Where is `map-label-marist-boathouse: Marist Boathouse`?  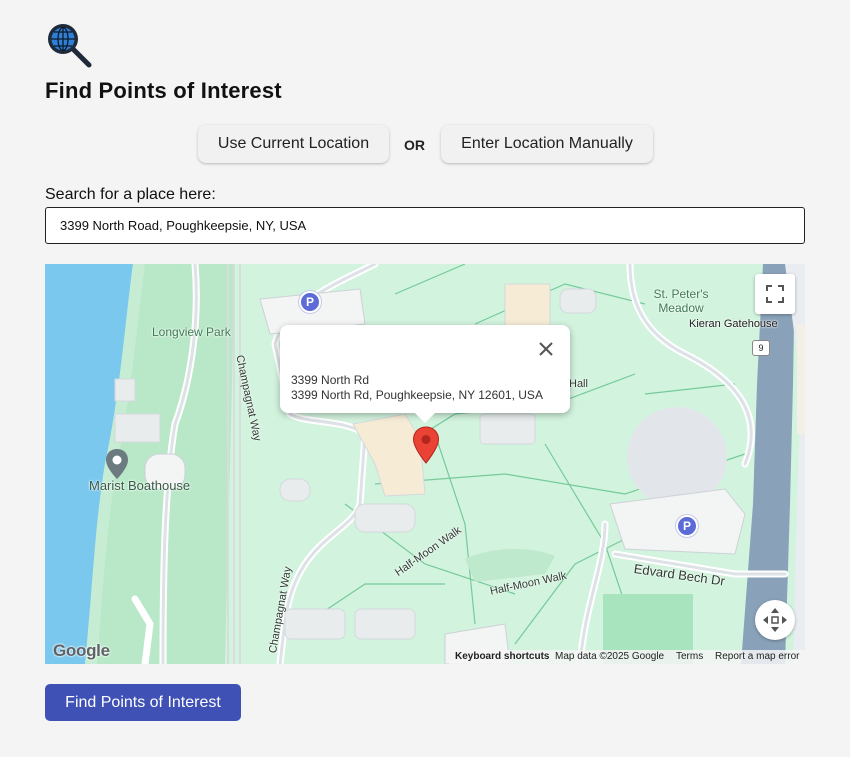
map-label-marist-boathouse: Marist Boathouse is located at coordinates (140, 485).